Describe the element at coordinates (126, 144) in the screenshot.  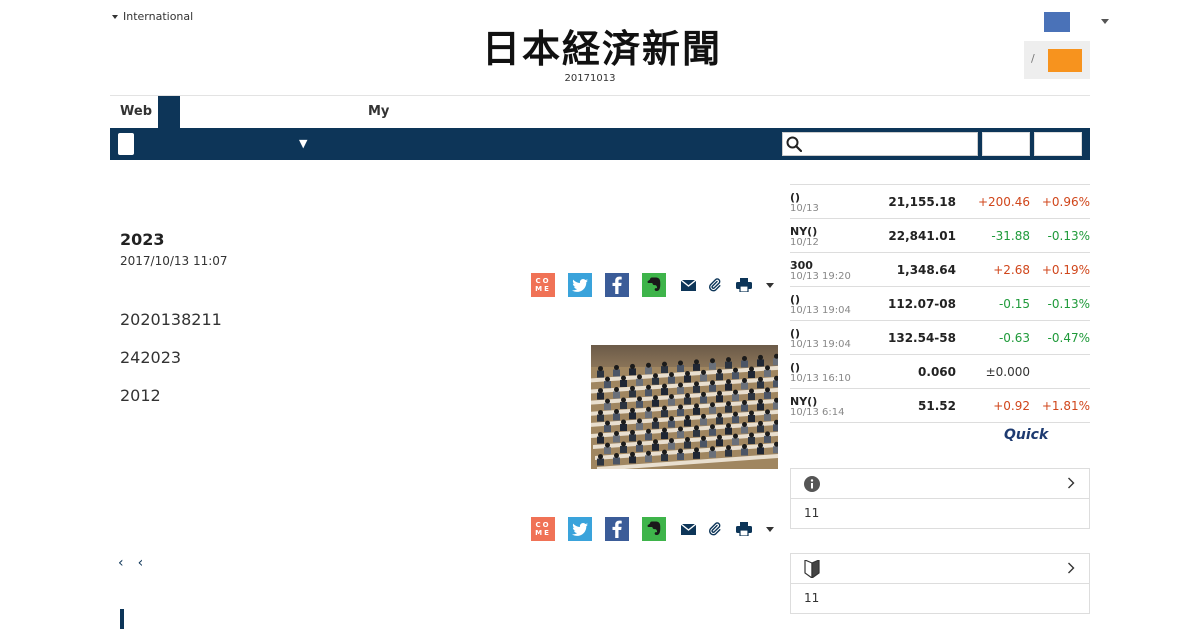
I see `nav-home-button` at that location.